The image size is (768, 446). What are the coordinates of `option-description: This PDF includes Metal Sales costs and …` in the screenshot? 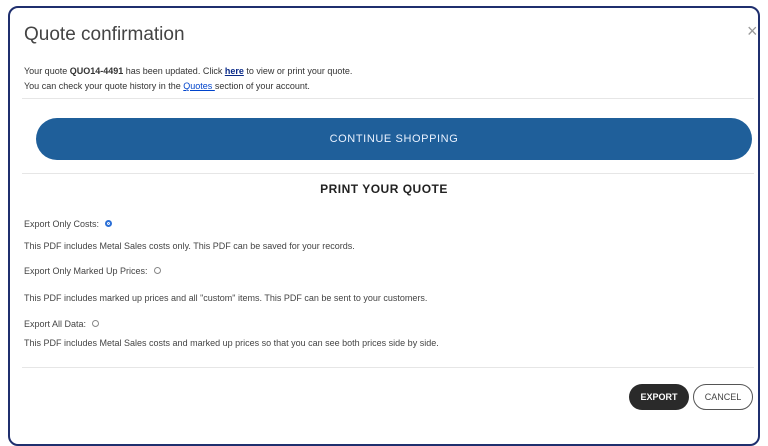 It's located at (231, 343).